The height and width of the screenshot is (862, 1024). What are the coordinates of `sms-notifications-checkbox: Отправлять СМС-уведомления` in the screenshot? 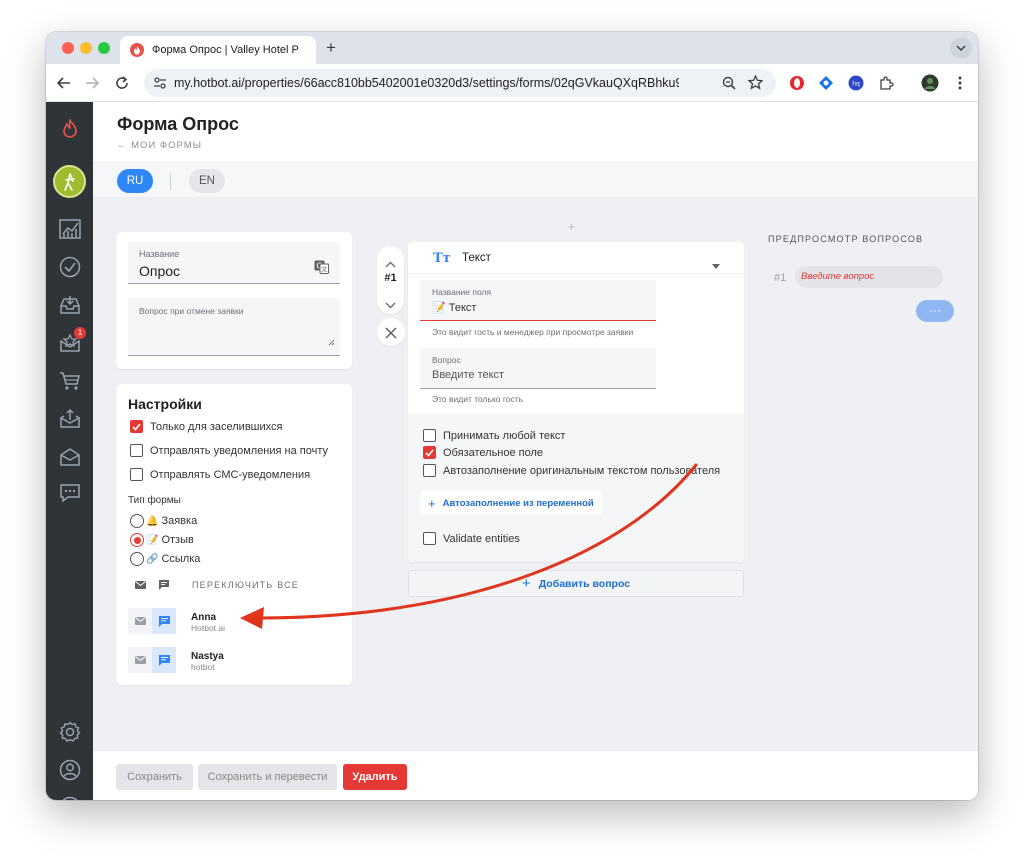 It's located at (220, 474).